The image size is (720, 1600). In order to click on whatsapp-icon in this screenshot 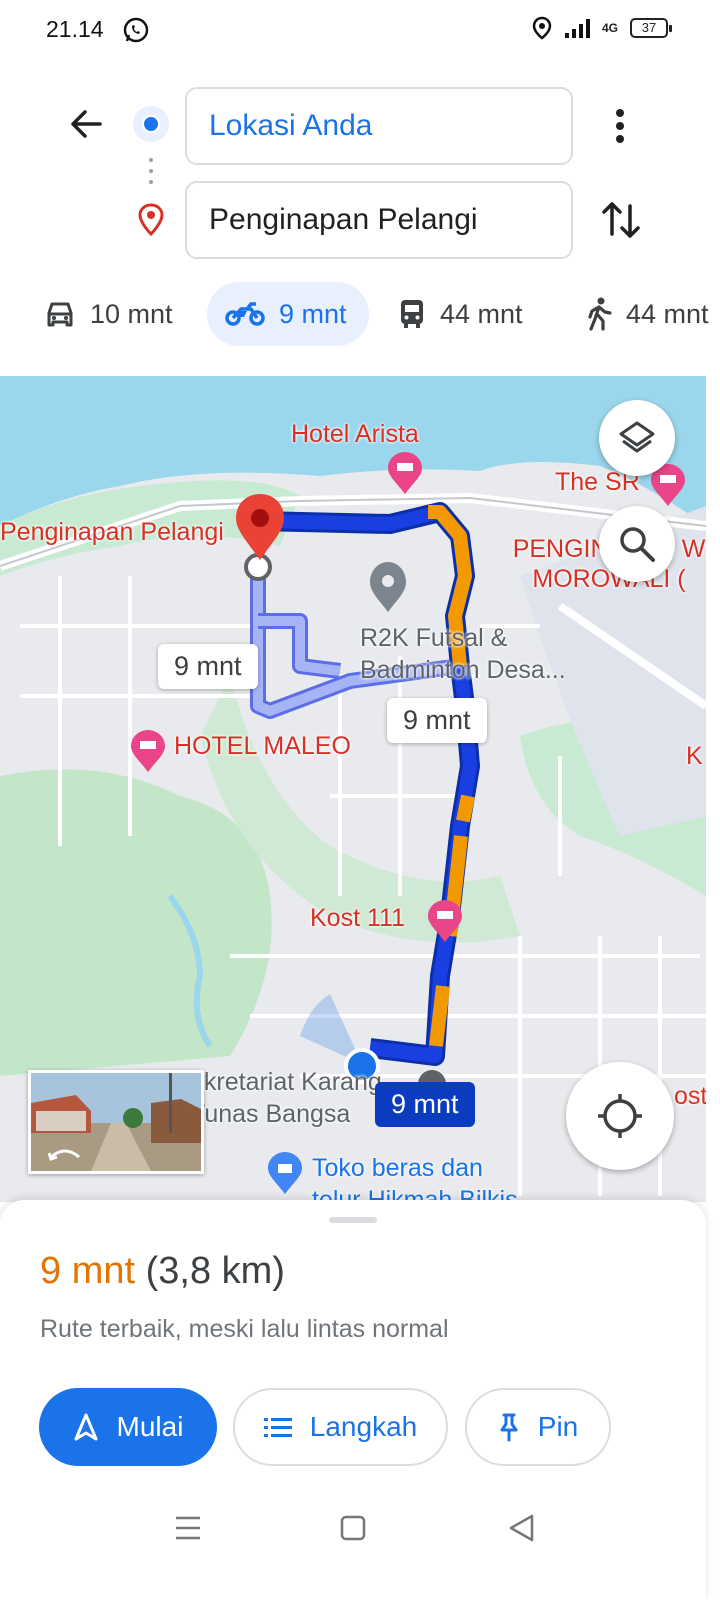, I will do `click(136, 30)`.